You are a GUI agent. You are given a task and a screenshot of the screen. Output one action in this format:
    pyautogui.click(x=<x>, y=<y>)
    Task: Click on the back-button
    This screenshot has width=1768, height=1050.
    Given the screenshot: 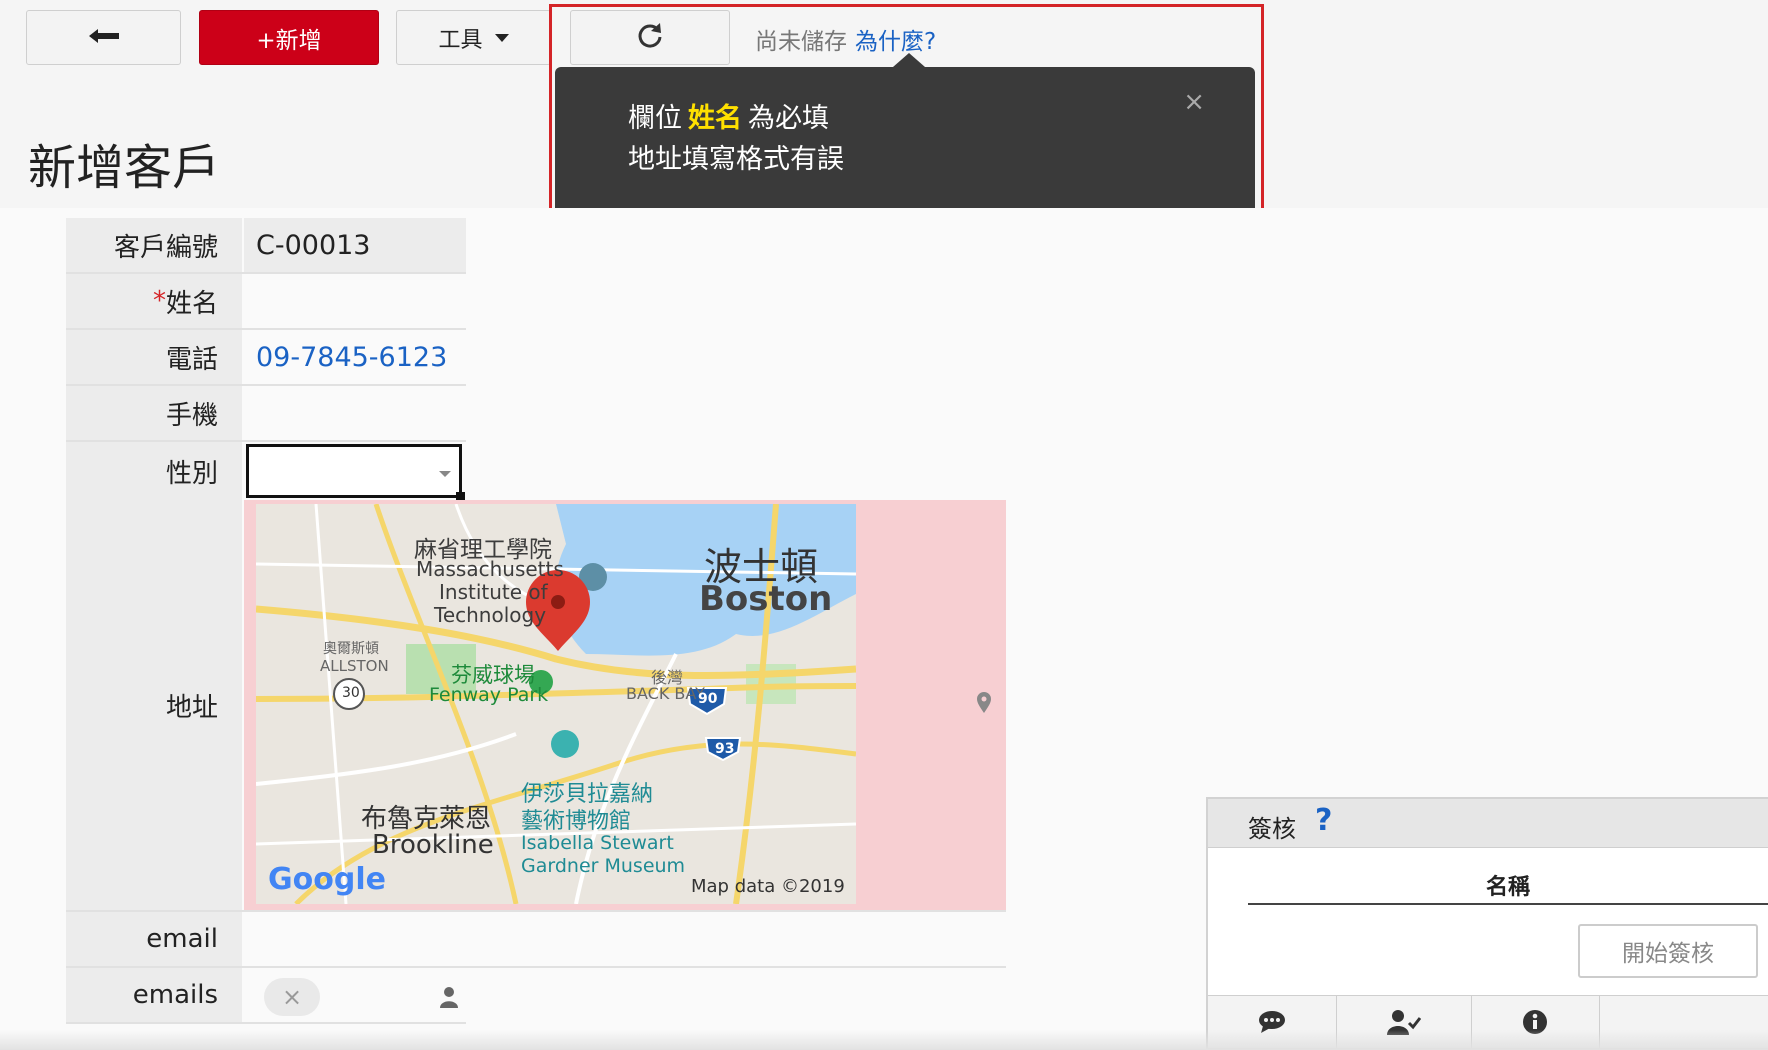 What is the action you would take?
    pyautogui.click(x=103, y=37)
    